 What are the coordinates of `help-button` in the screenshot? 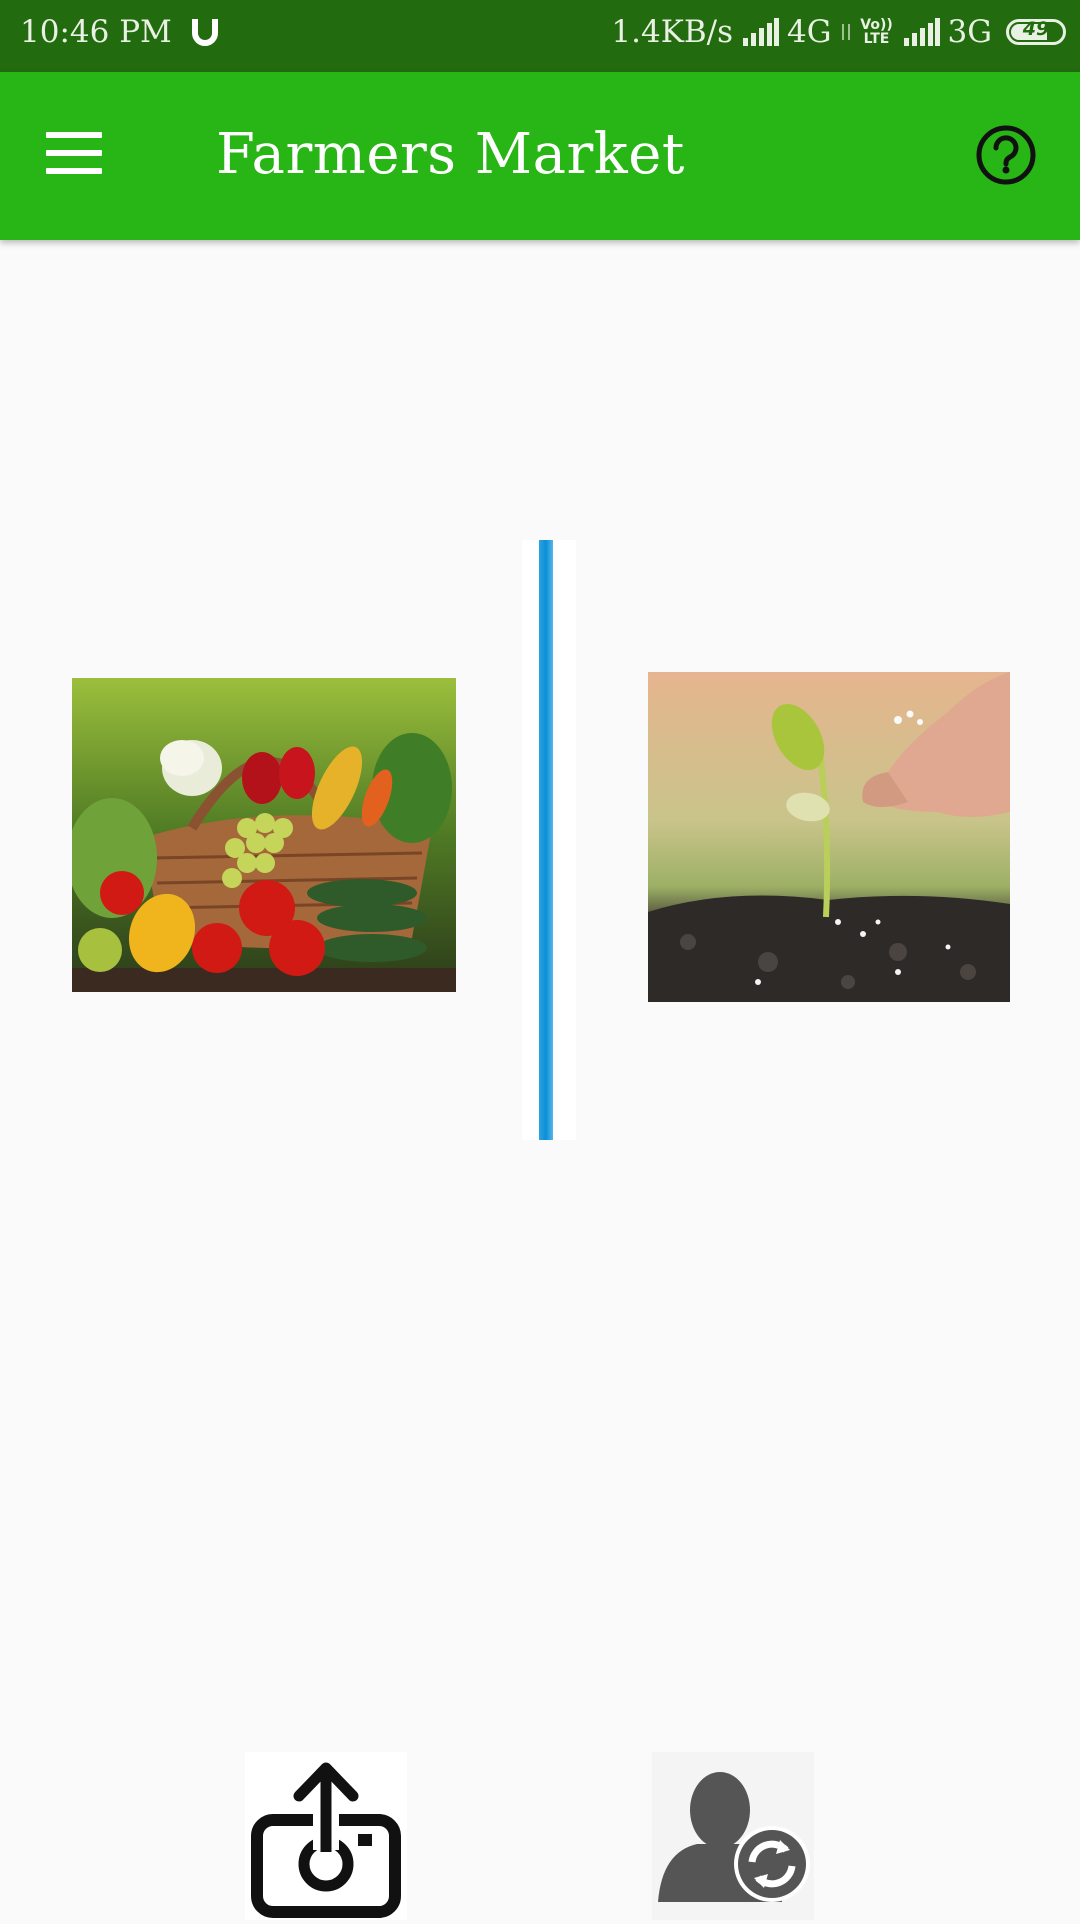 It's located at (1006, 155).